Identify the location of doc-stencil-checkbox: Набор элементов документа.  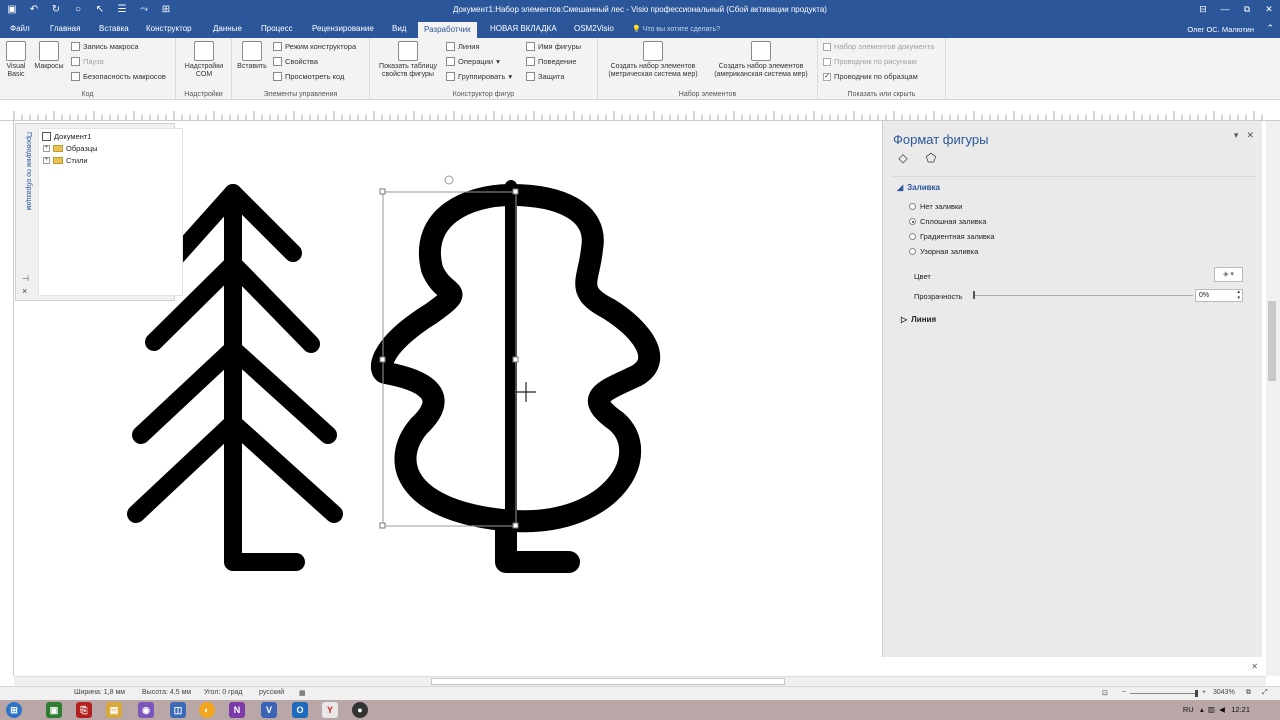
(878, 46).